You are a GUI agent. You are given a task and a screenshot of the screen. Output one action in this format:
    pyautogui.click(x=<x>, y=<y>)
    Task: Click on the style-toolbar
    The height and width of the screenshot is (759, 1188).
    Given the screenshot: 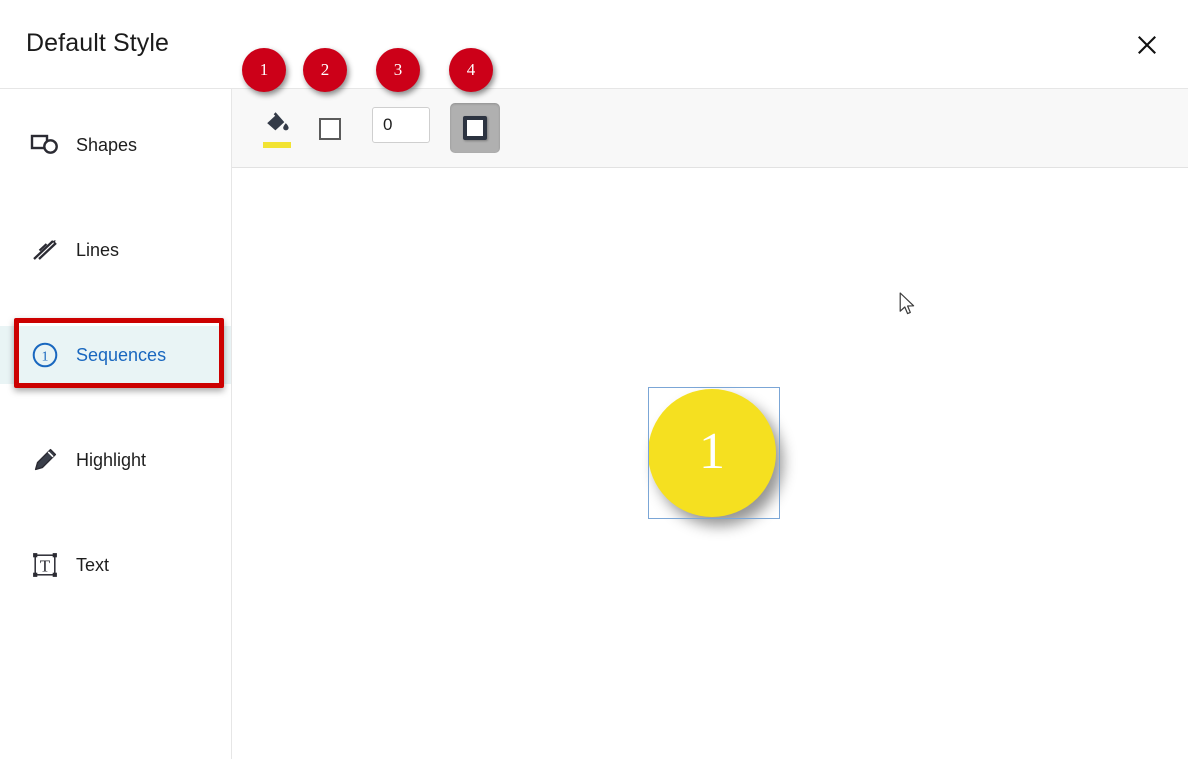 What is the action you would take?
    pyautogui.click(x=710, y=128)
    